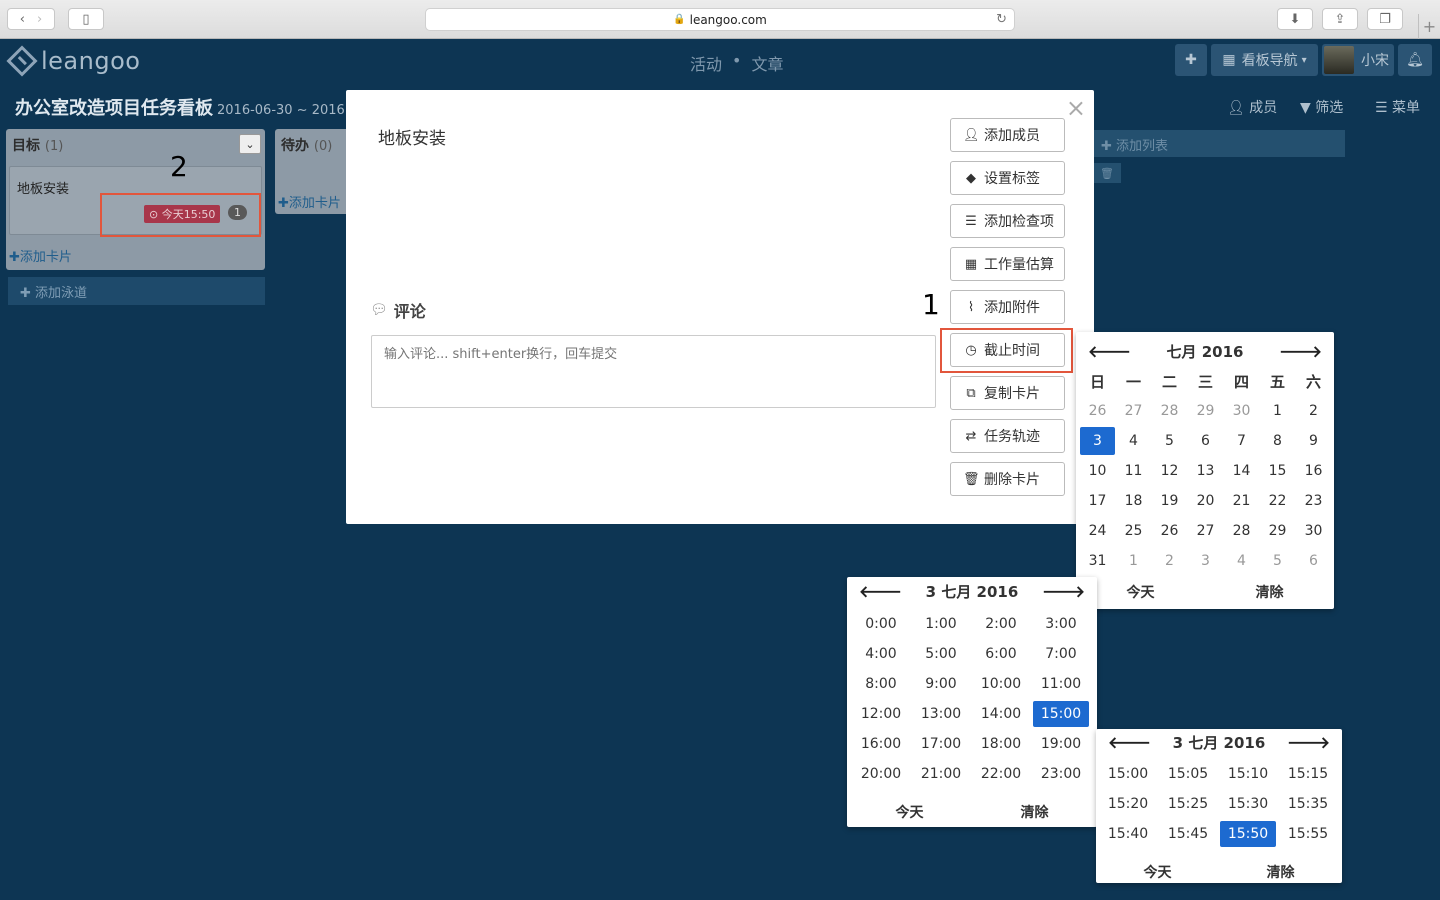 Image resolution: width=1440 pixels, height=900 pixels. I want to click on add-attachment-button: ⌇ 添加附件, so click(1007, 307).